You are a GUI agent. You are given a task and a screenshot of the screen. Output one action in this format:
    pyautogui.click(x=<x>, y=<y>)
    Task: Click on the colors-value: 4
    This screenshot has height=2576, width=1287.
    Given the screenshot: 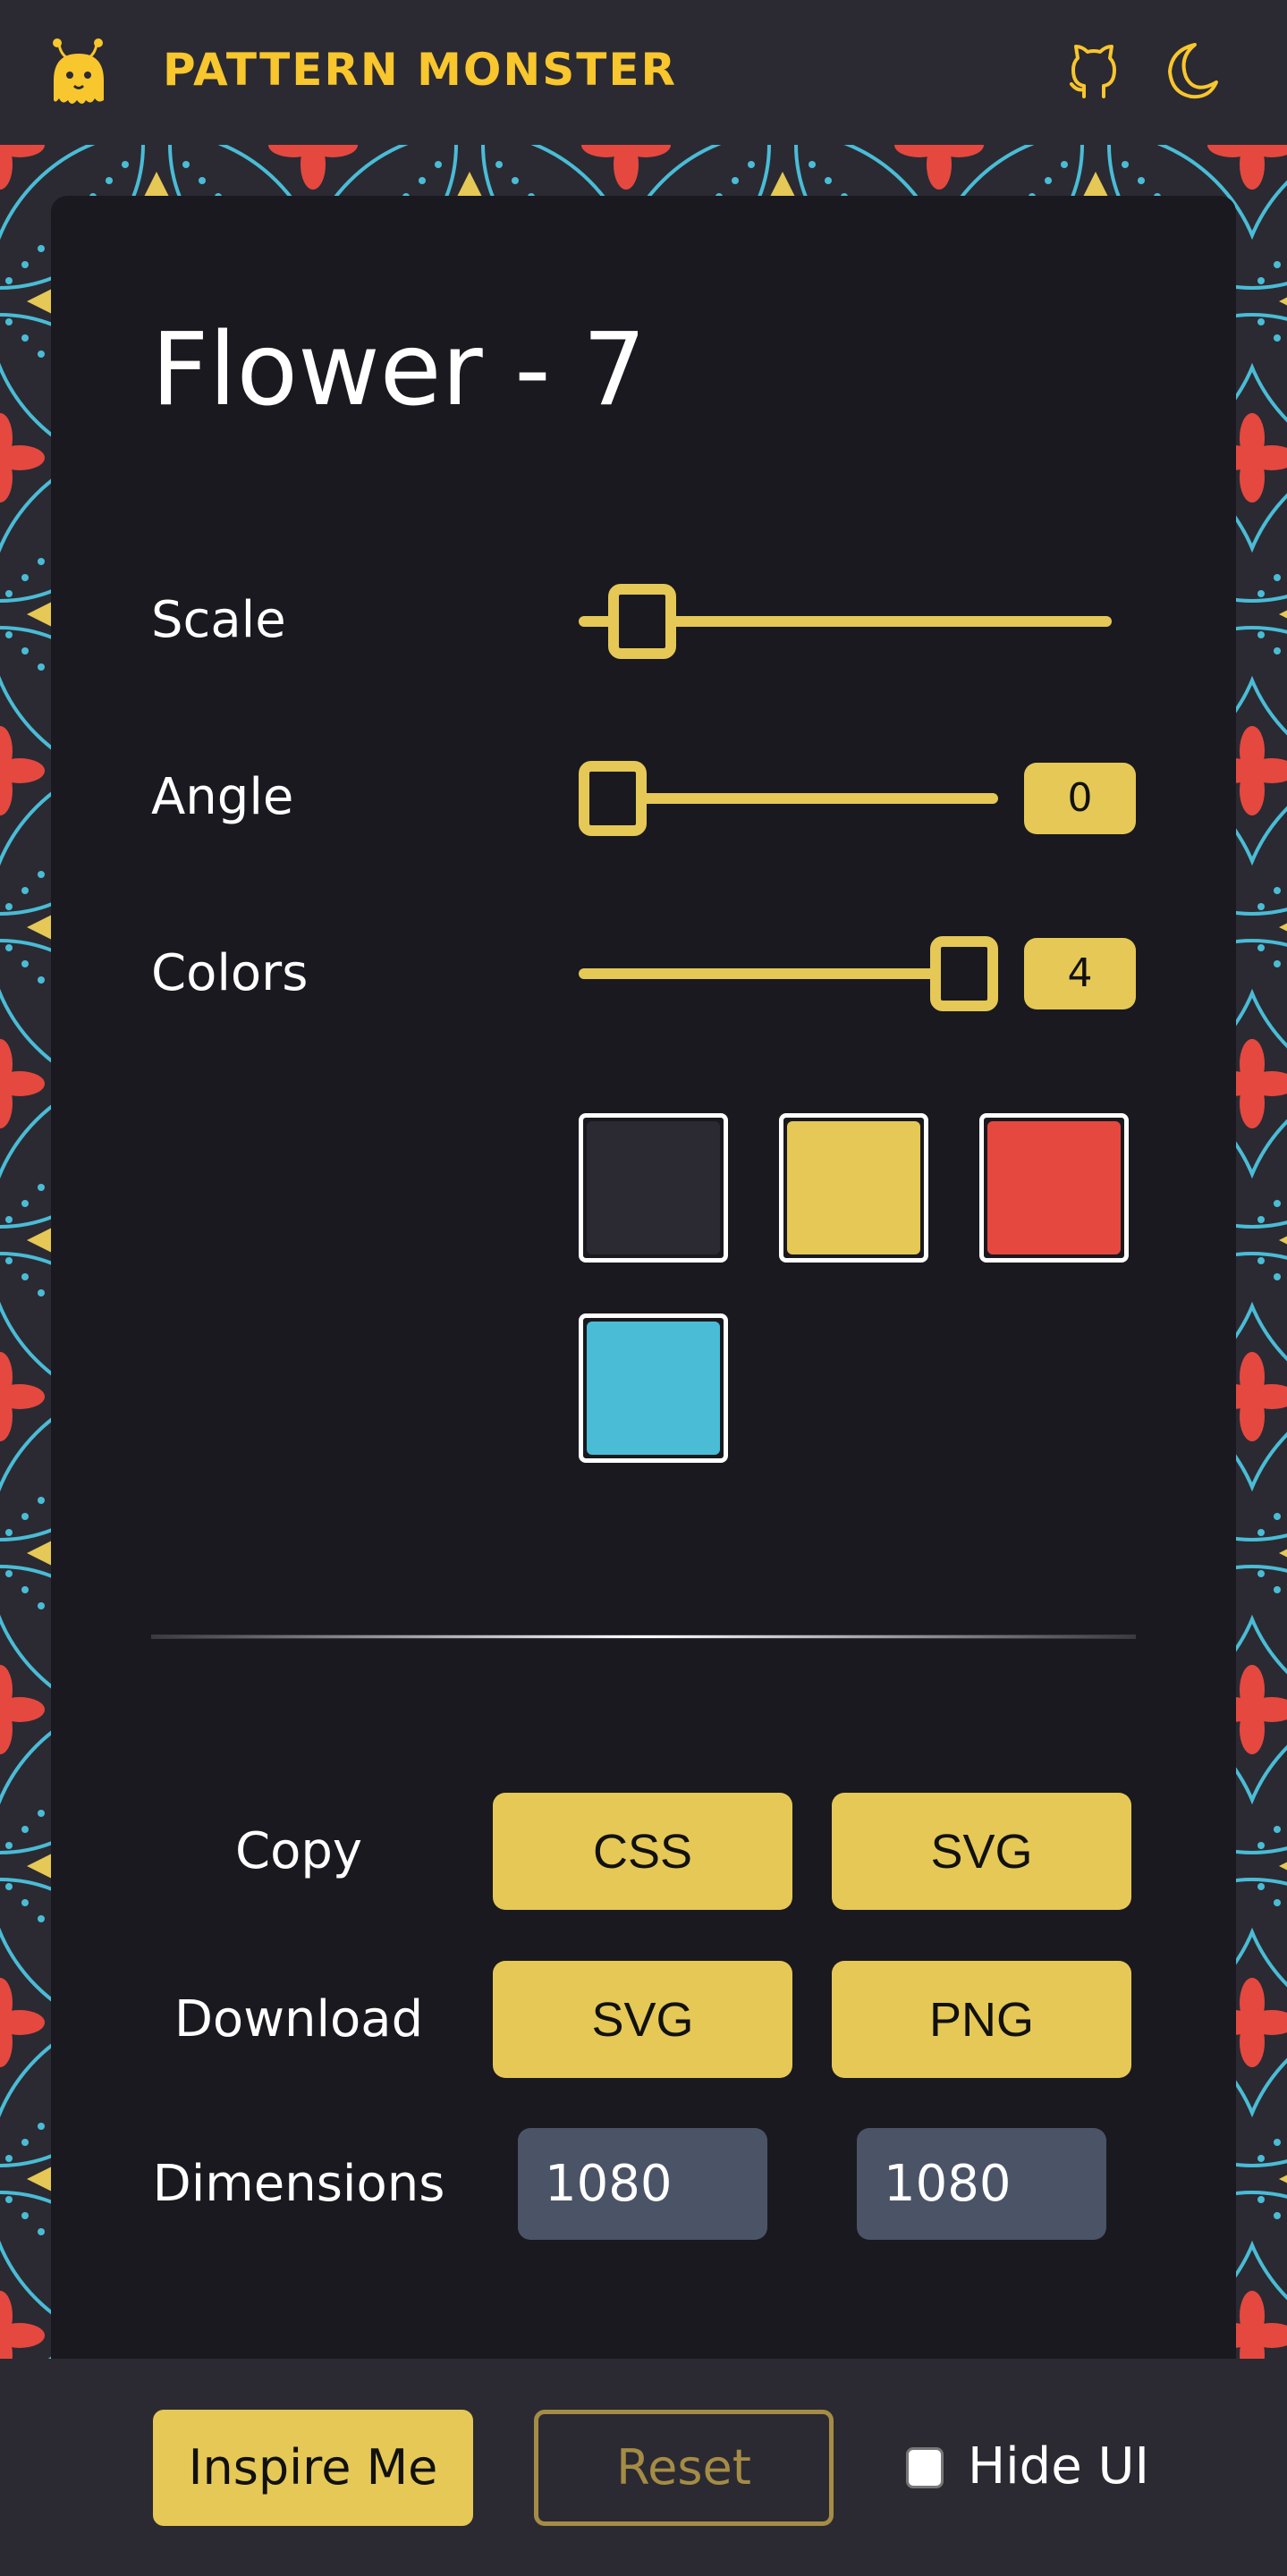 What is the action you would take?
    pyautogui.click(x=1080, y=973)
    